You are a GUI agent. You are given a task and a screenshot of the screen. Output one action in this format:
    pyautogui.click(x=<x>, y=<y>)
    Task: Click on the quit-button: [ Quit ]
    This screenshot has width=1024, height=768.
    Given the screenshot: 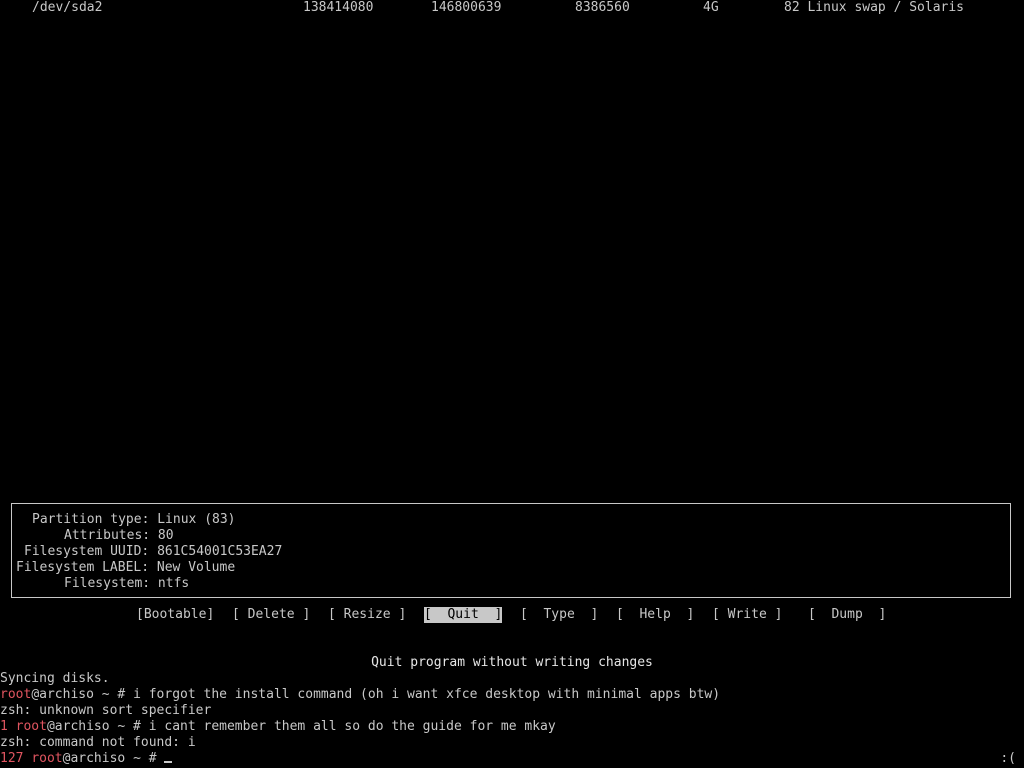 What is the action you would take?
    pyautogui.click(x=463, y=615)
    